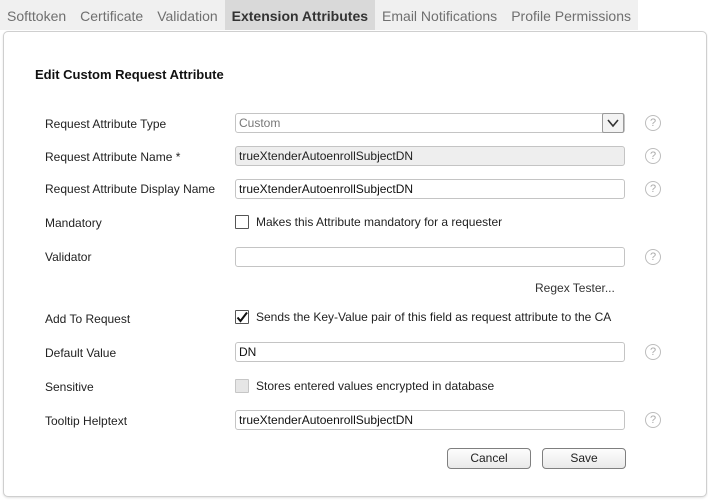  What do you see at coordinates (37, 15) in the screenshot?
I see `tab-softtoken: Softtoken` at bounding box center [37, 15].